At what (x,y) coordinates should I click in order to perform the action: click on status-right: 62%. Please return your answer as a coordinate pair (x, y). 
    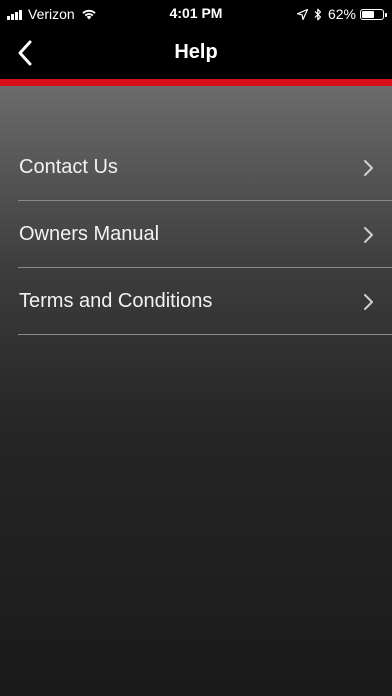
    Looking at the image, I should click on (339, 14).